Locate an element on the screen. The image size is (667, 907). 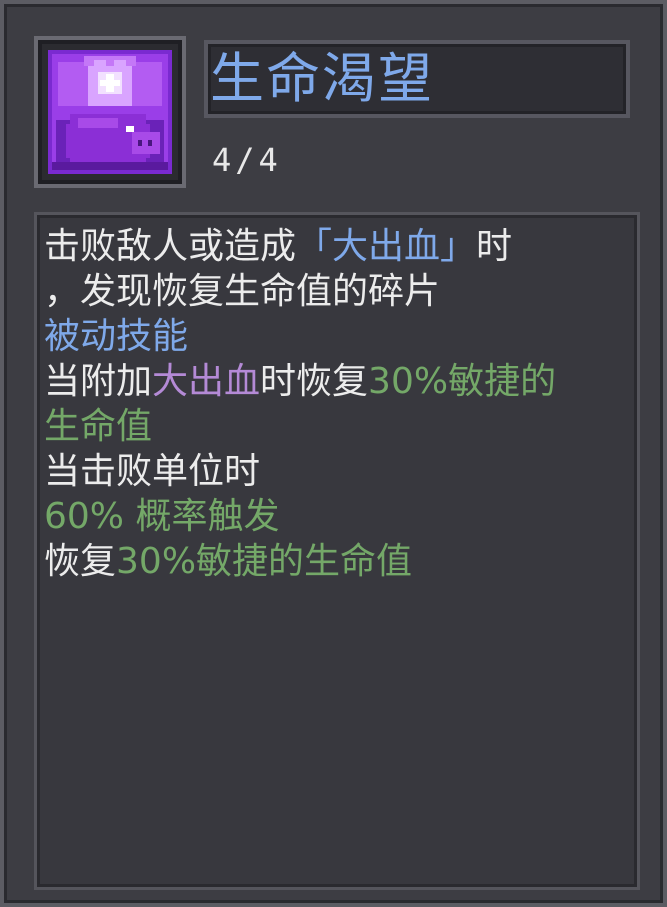
heal-value: 30%敏捷的 is located at coordinates (462, 381).